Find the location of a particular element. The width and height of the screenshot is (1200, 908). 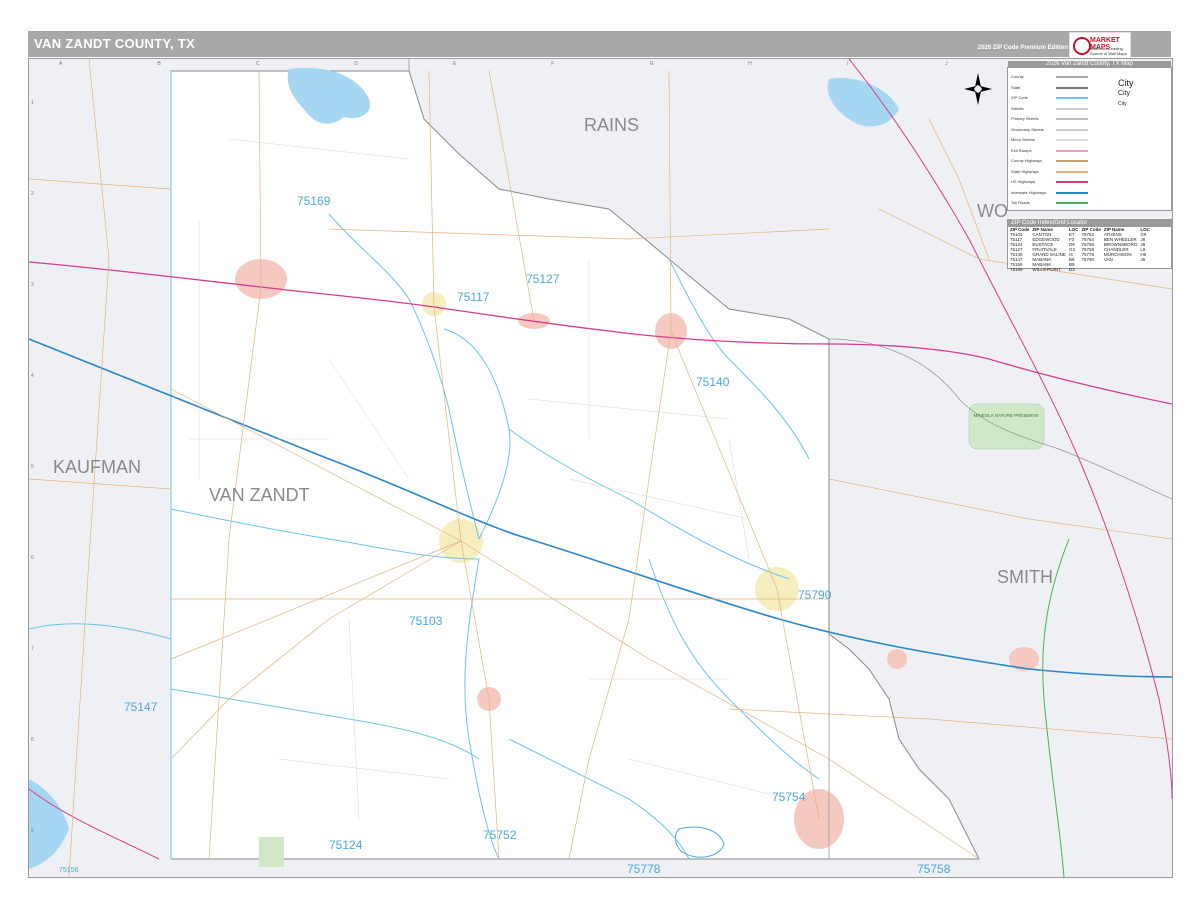

grid-column-label: H is located at coordinates (750, 64).